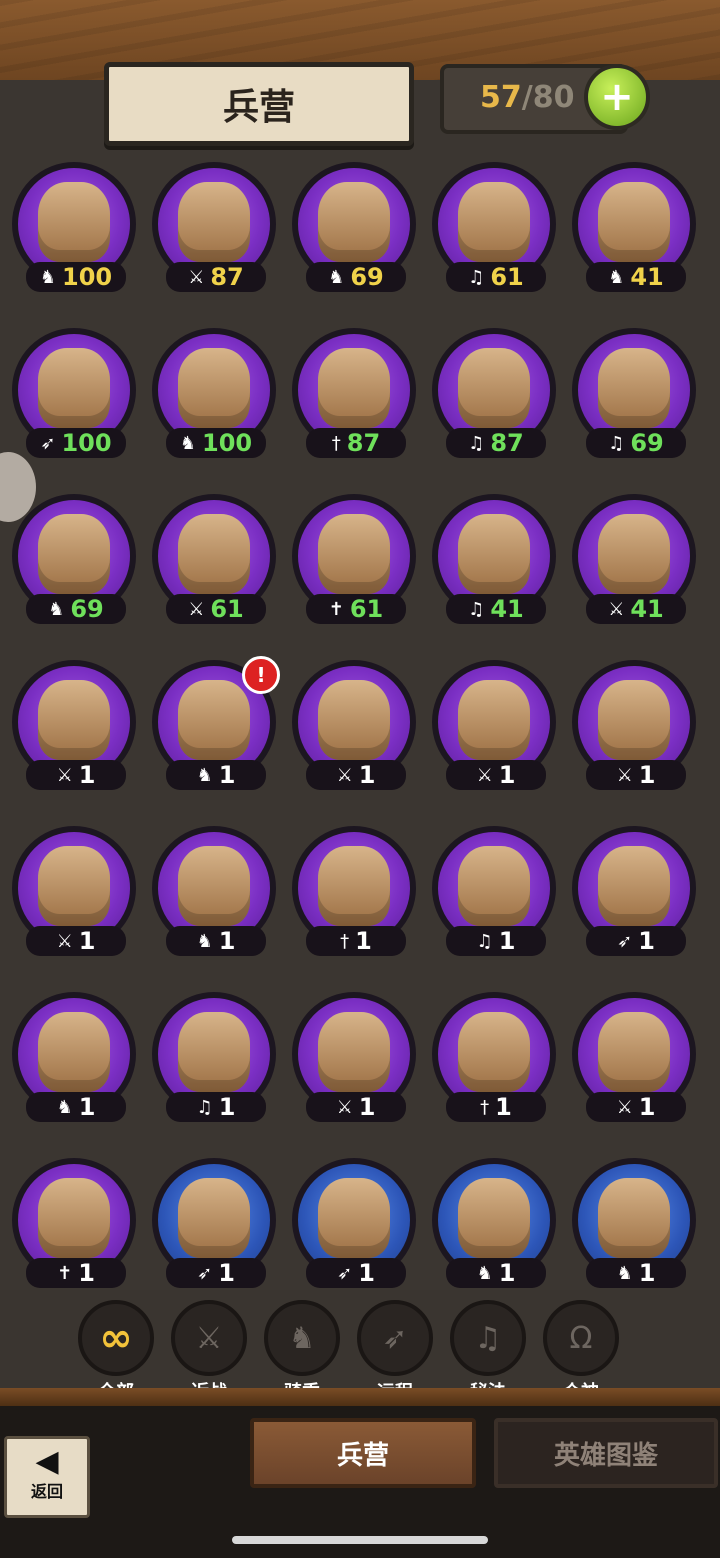 This screenshot has height=1558, width=720. What do you see at coordinates (606, 1453) in the screenshot?
I see `tab-hero-codex: 英雄图鉴` at bounding box center [606, 1453].